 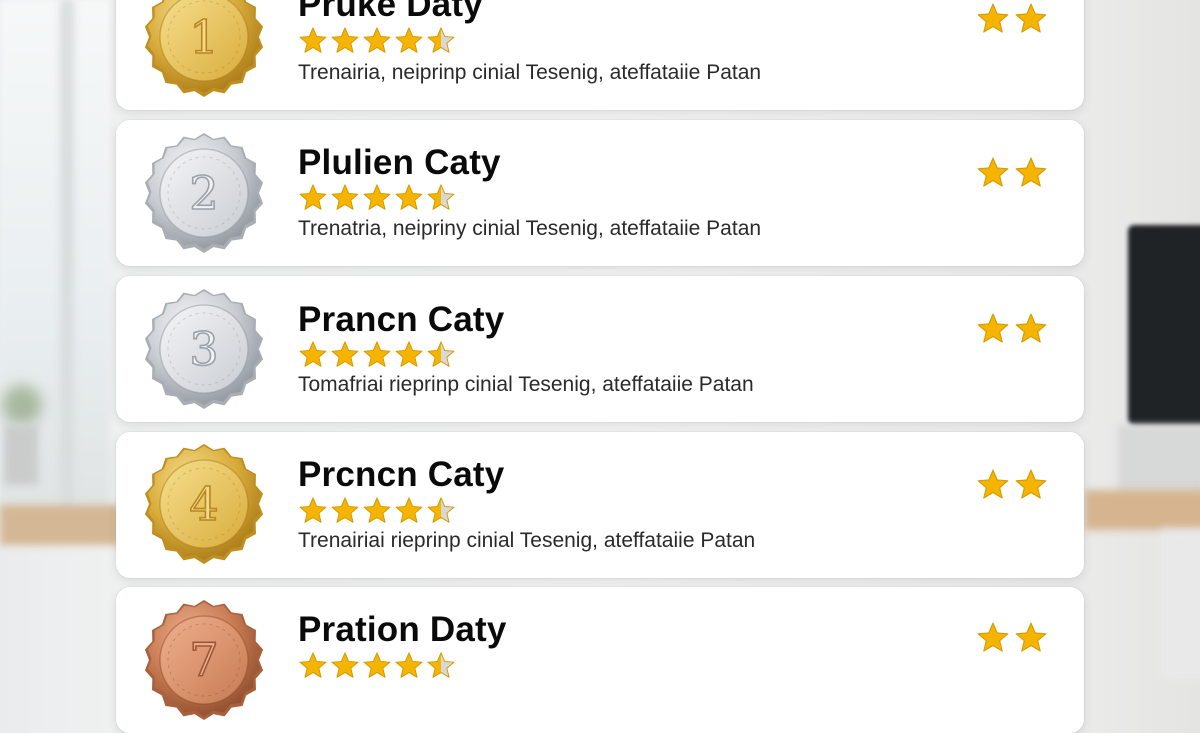 I want to click on silver-medal-icon: 2, so click(x=204, y=193).